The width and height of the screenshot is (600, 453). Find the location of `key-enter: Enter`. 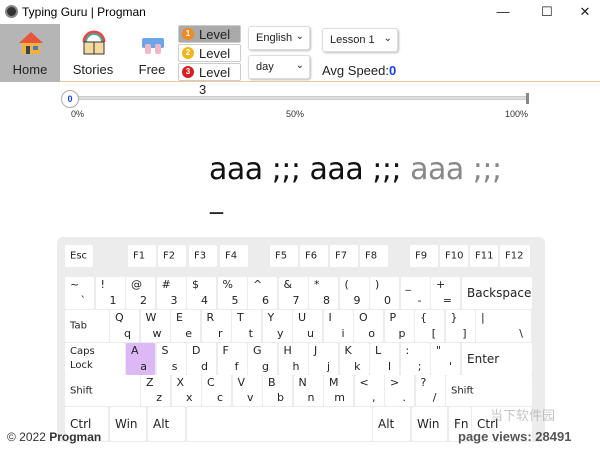

key-enter: Enter is located at coordinates (497, 359).